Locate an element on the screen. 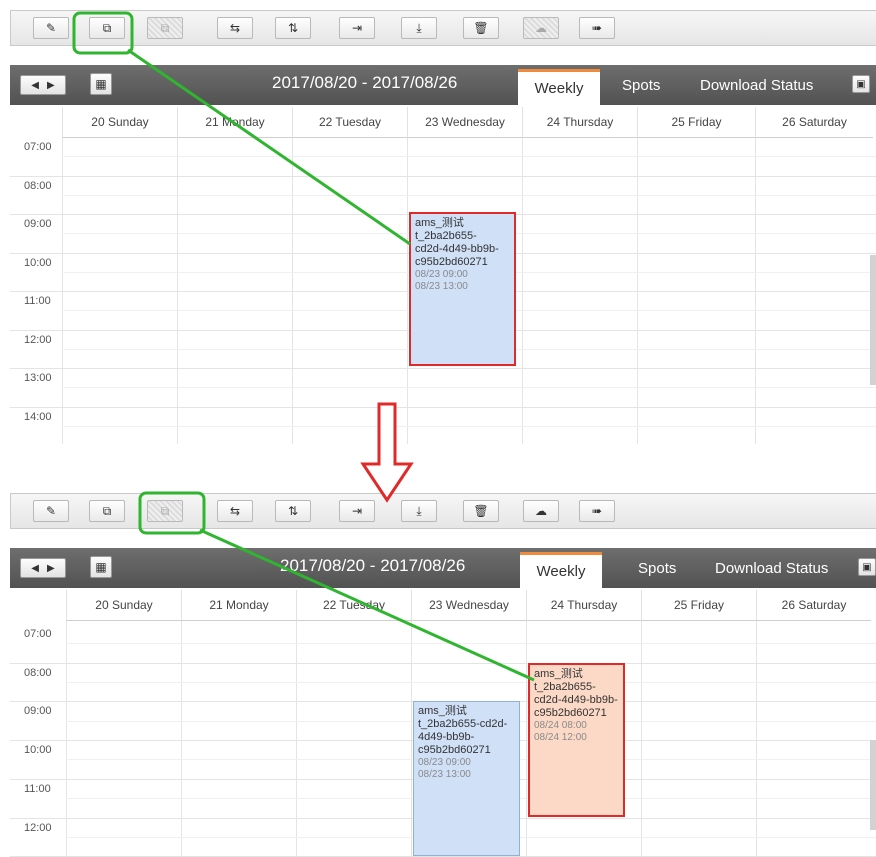  down-arrow-icon is located at coordinates (387, 452).